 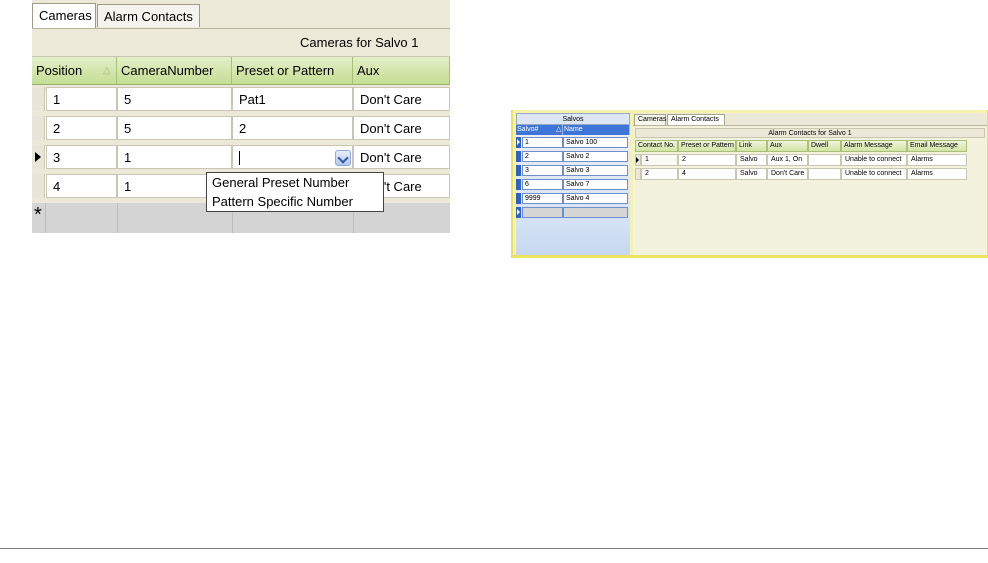 I want to click on cell-salvo-name: Salvo 4, so click(x=595, y=198).